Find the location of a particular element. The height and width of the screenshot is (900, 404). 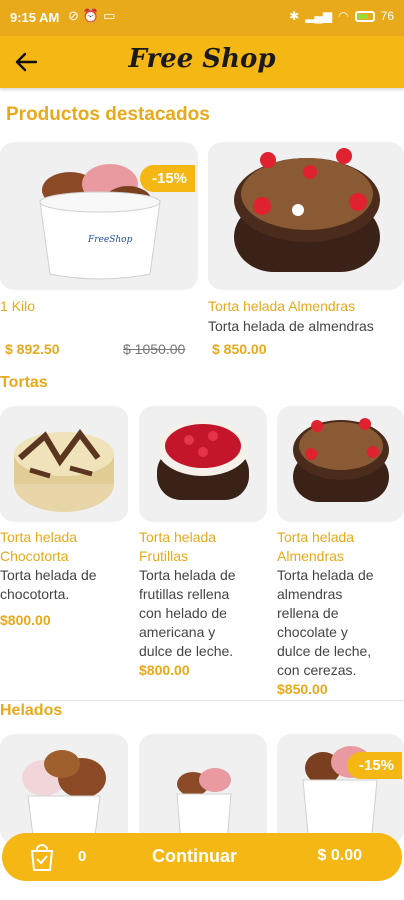

featured-product-name: Torta helada Almendras is located at coordinates (281, 306).